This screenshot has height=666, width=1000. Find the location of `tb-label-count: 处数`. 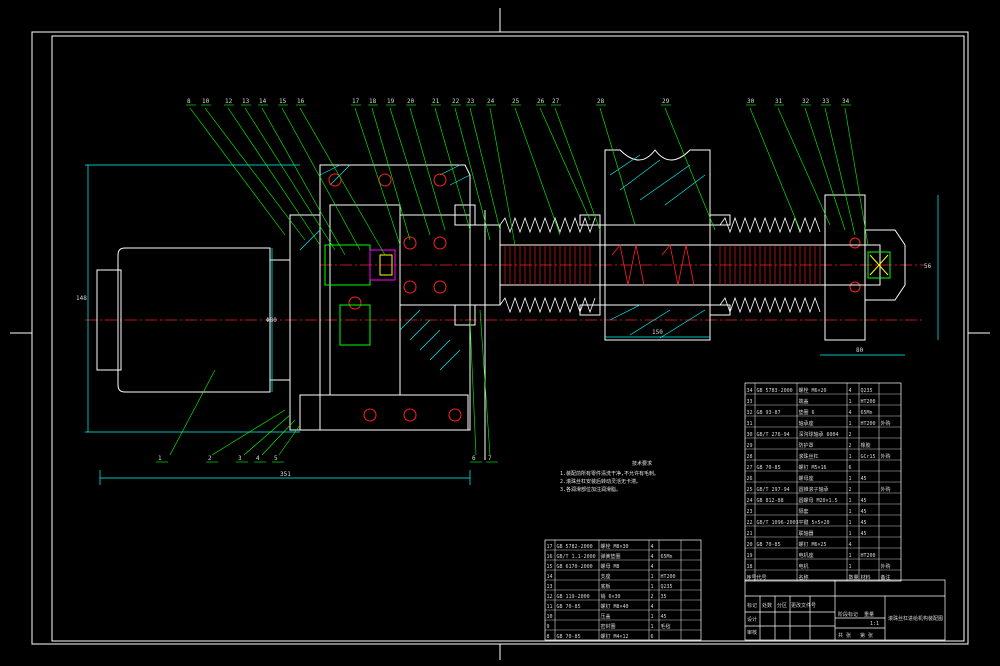

tb-label-count: 处数 is located at coordinates (767, 605).